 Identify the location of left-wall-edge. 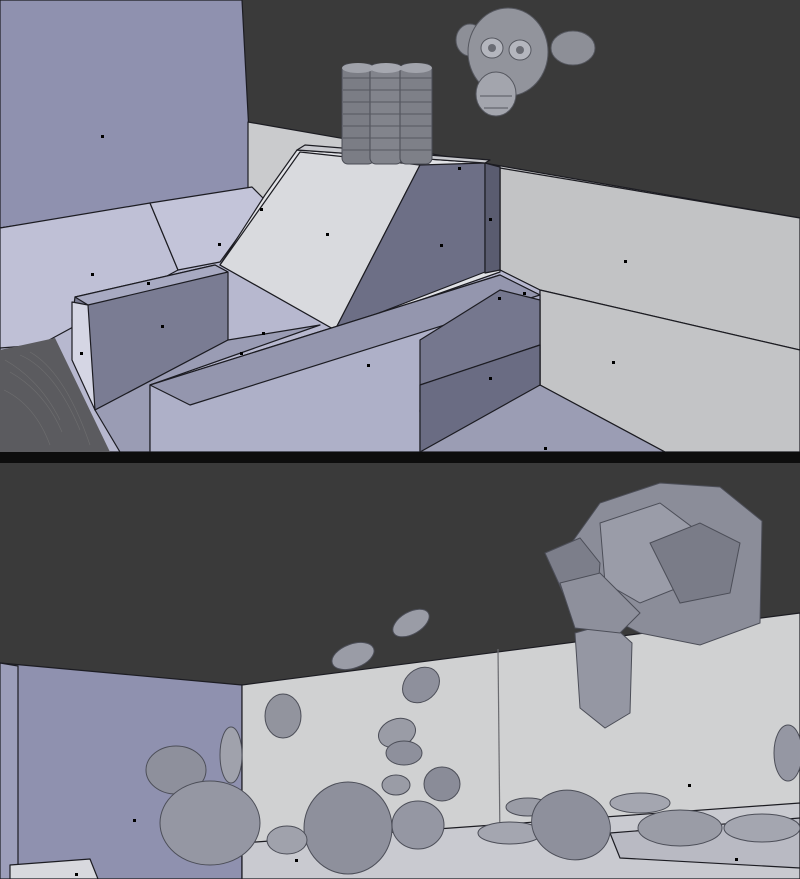
(9, 770).